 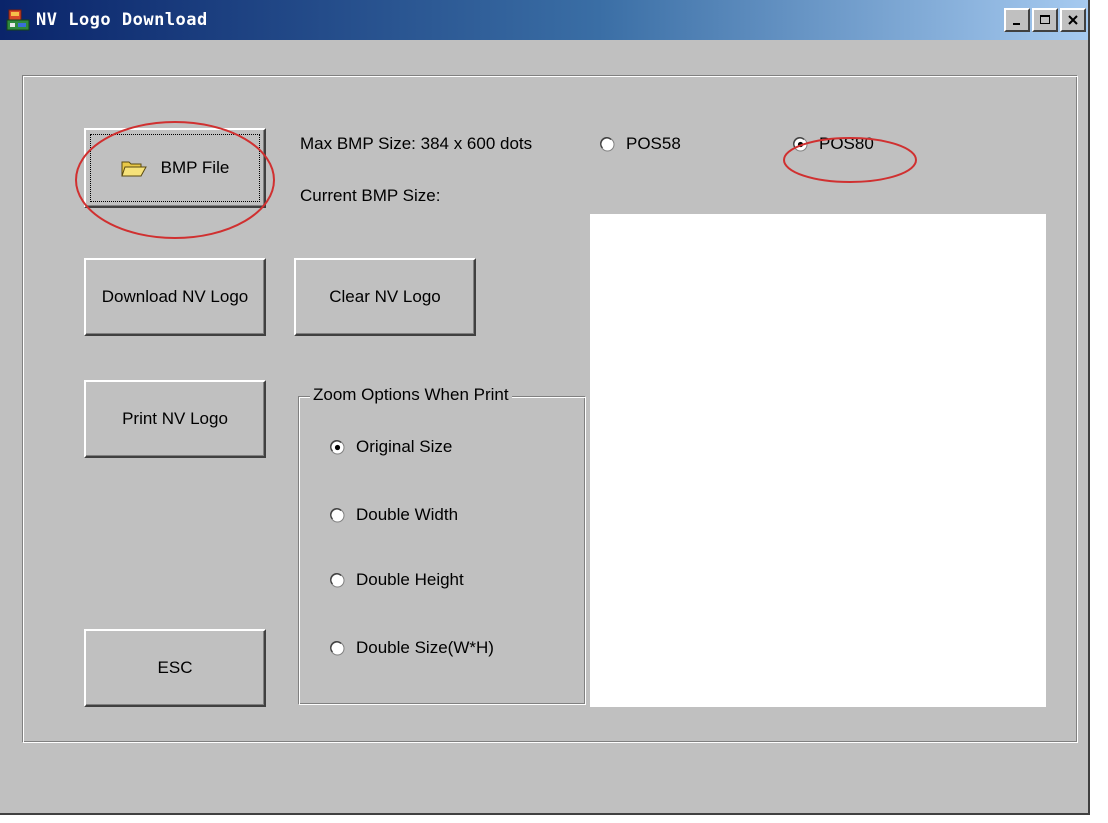 I want to click on radio-double-size-label: Double Size(W*H), so click(x=425, y=647).